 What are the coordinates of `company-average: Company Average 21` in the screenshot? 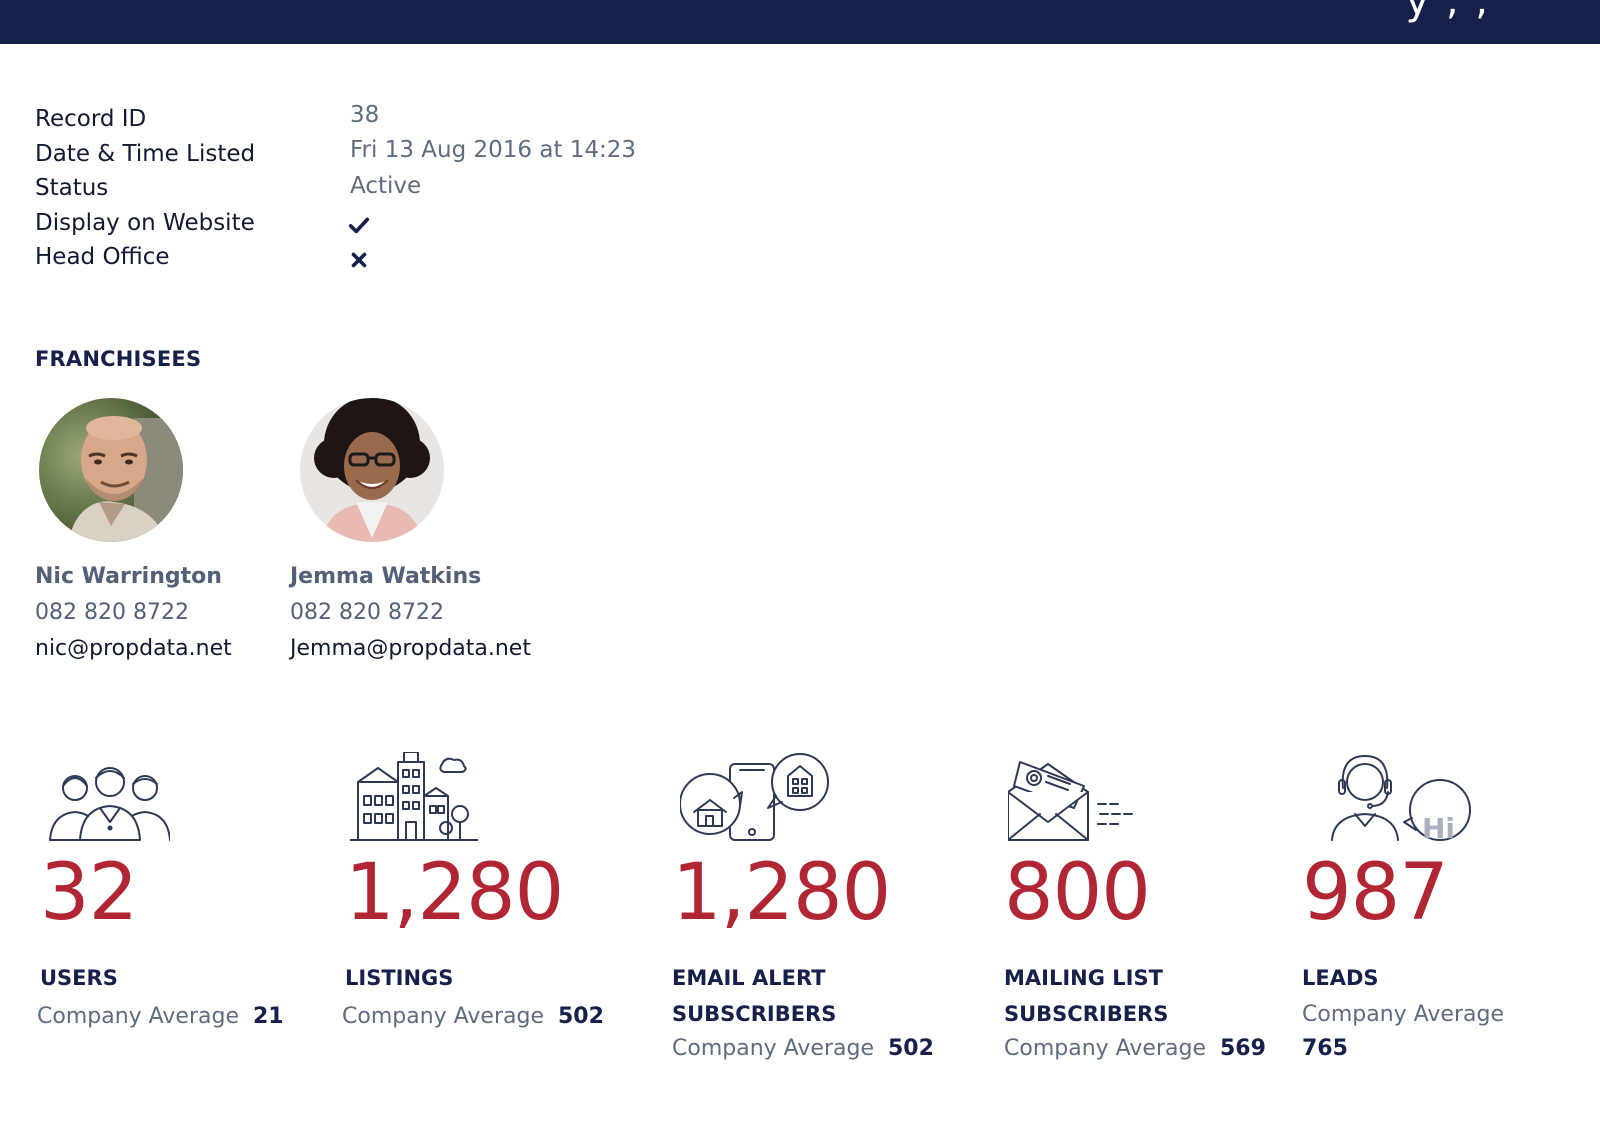 It's located at (160, 1016).